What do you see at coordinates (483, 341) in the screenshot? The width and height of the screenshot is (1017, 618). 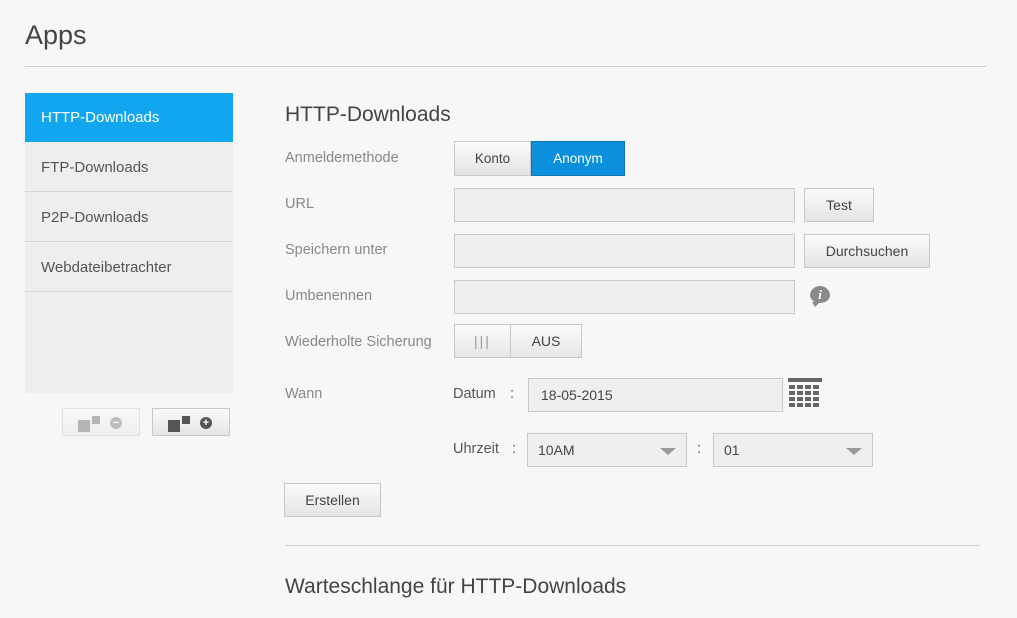 I see `toggle-handle: |||` at bounding box center [483, 341].